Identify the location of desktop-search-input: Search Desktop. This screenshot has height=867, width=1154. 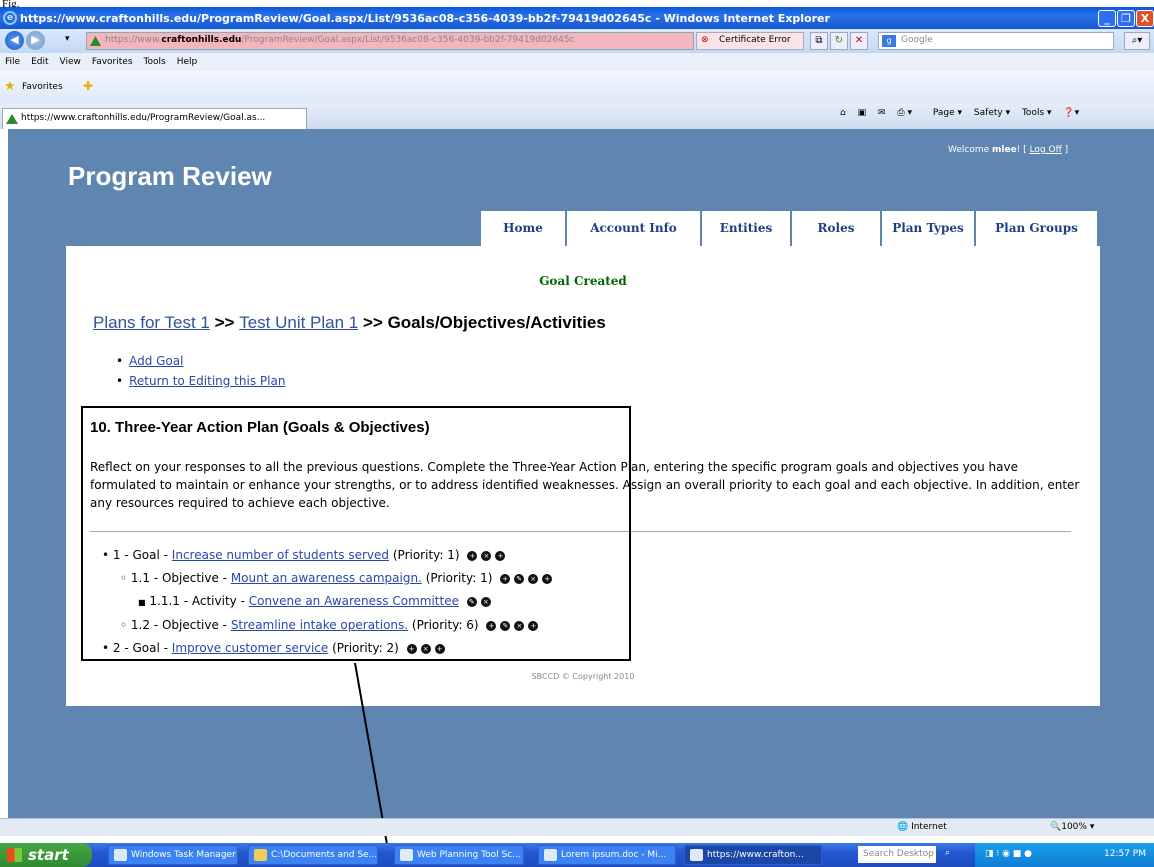
(897, 854).